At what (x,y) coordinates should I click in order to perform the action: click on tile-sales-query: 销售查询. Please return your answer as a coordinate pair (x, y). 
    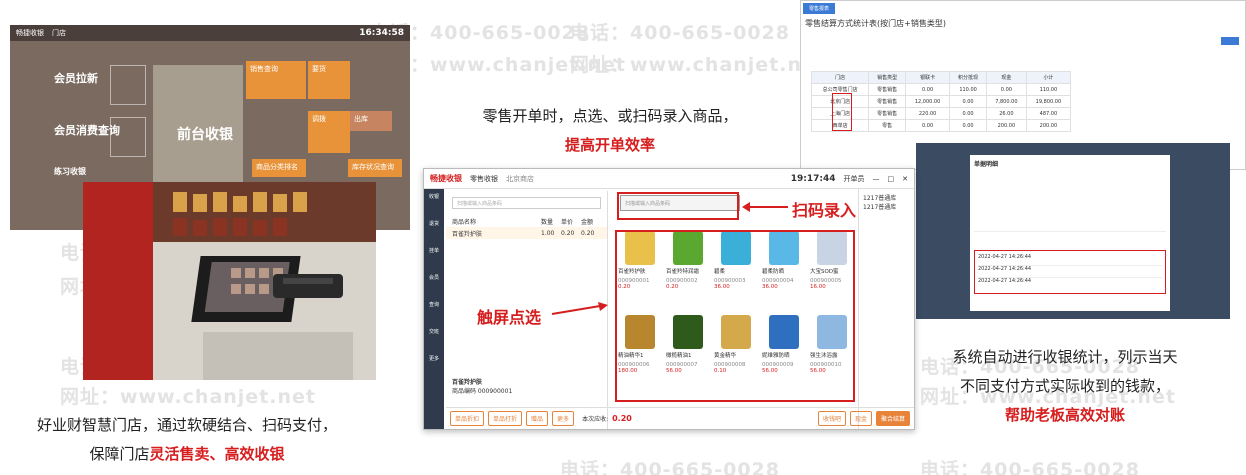
    Looking at the image, I should click on (276, 80).